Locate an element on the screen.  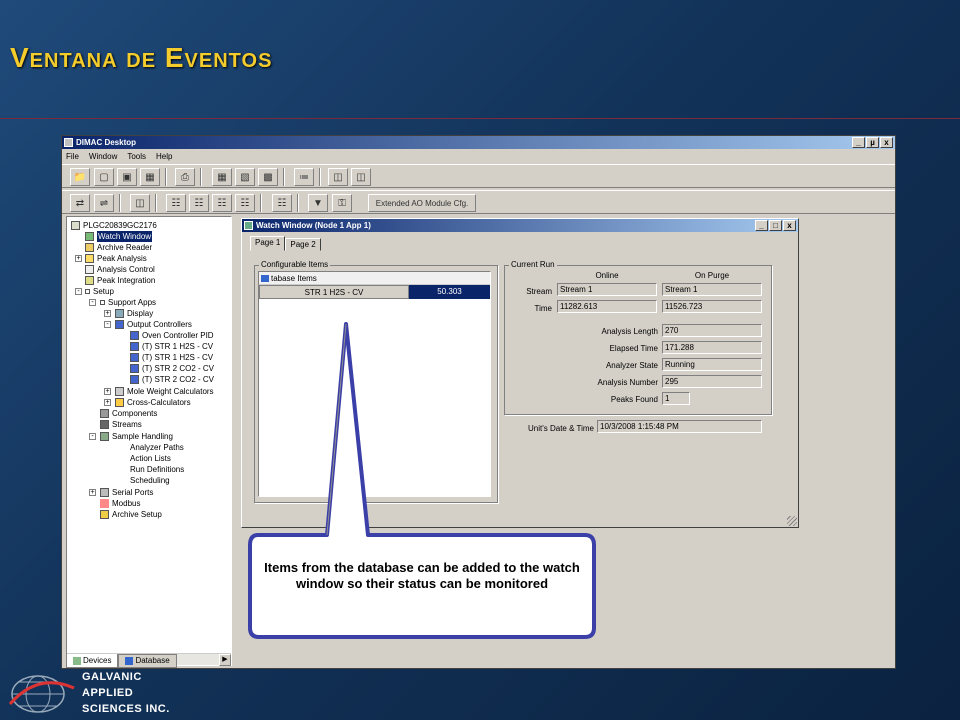
logo-line-2: APPLIED is located at coordinates (108, 693).